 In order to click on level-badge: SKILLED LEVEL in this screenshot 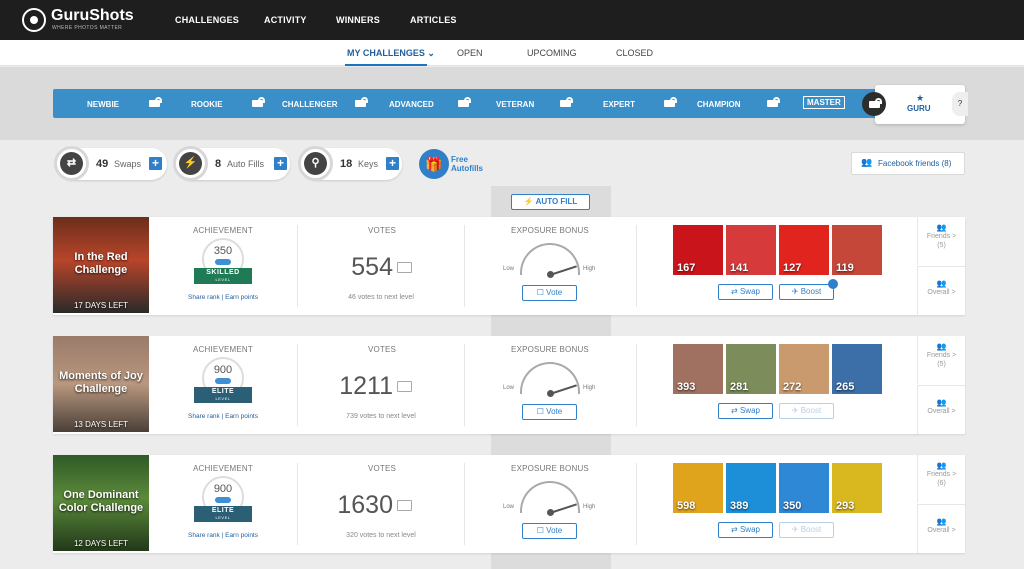, I will do `click(223, 276)`.